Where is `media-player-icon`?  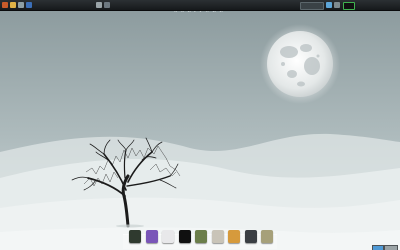
media-player-icon is located at coordinates (151, 236).